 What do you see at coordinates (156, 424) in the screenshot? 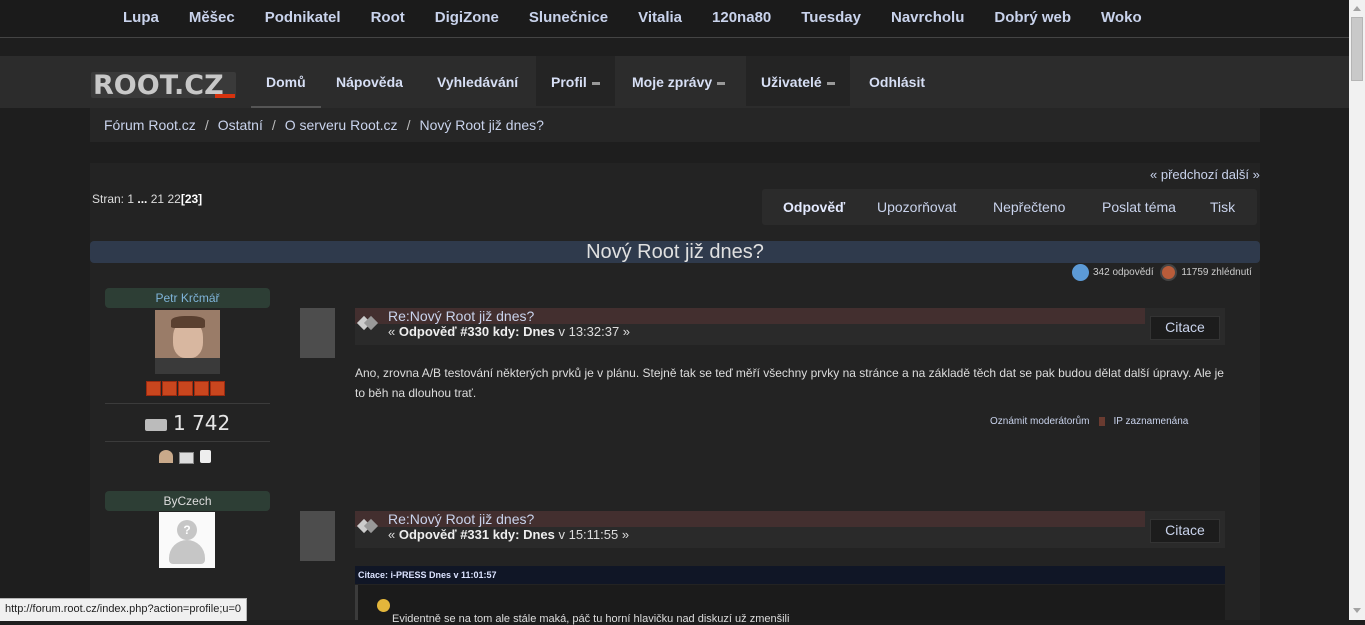
I see `posts-icon` at bounding box center [156, 424].